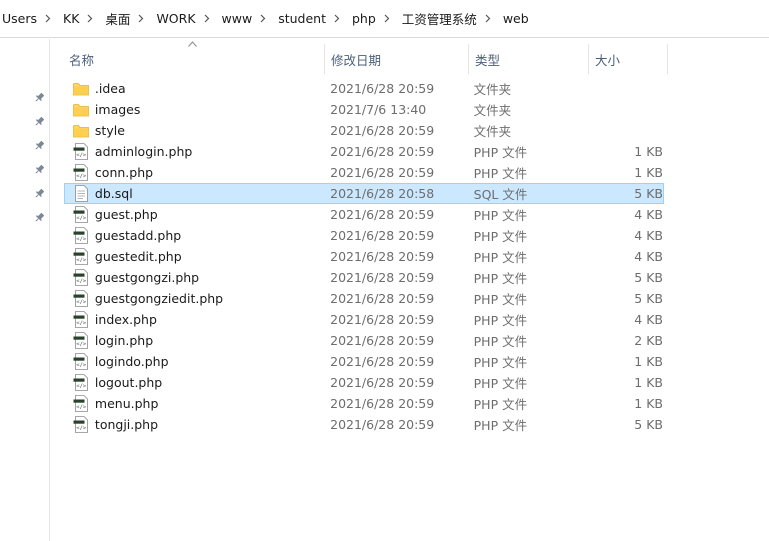  I want to click on file-name: login.php, so click(124, 340).